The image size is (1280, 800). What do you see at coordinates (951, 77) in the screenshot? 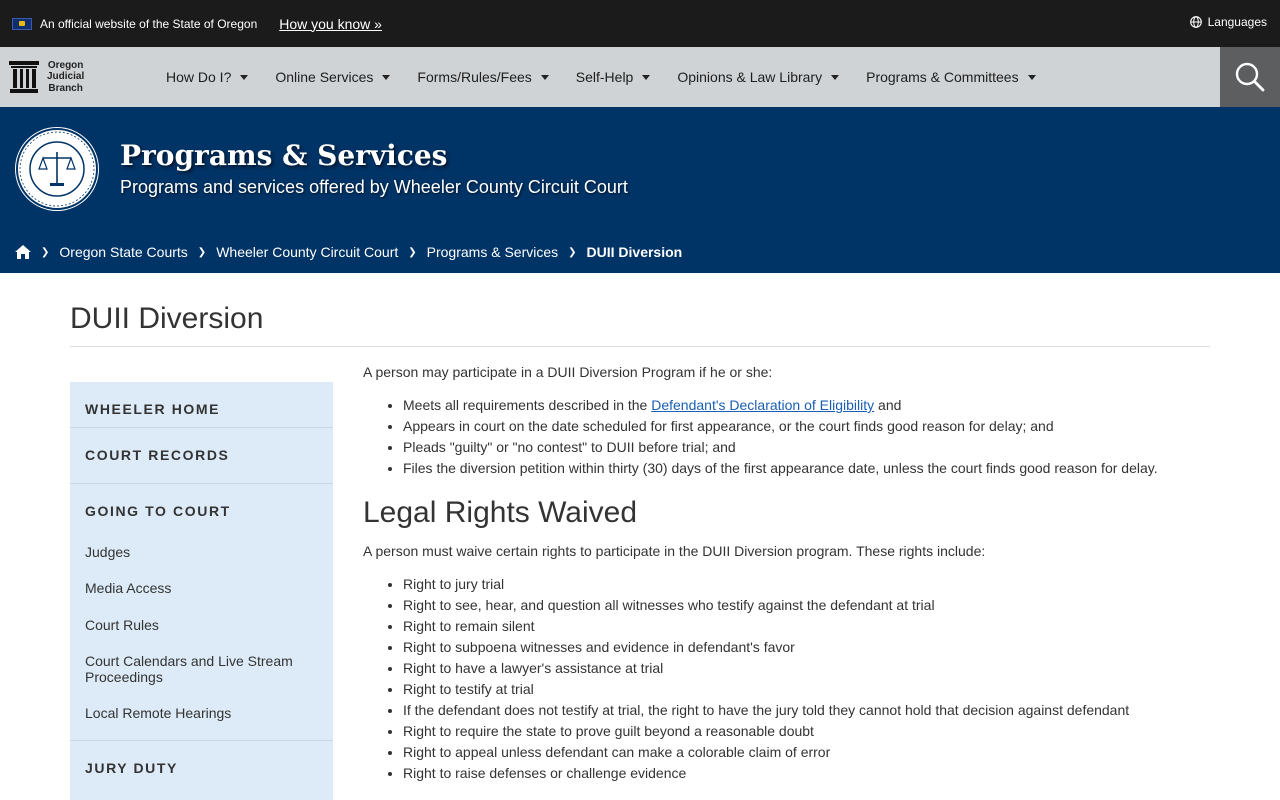
I see `nav-item-programs-committees: Programs & Committees` at bounding box center [951, 77].